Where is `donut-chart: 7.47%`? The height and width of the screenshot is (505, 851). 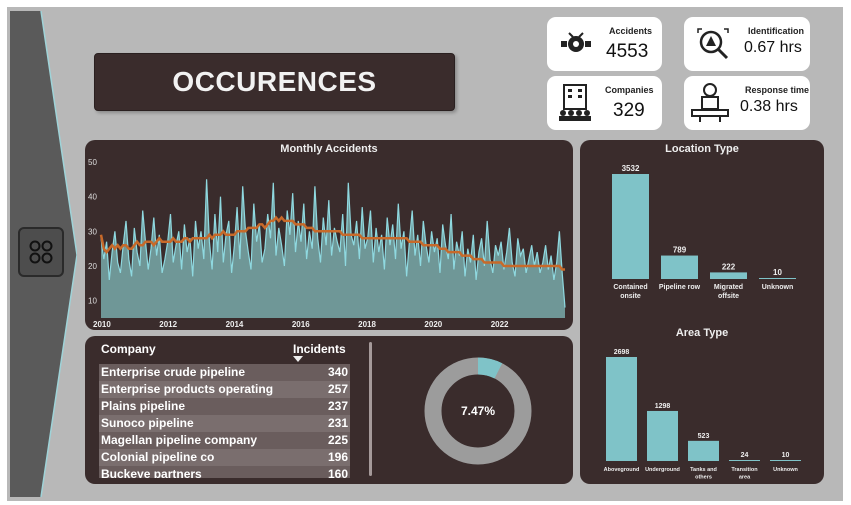
donut-chart: 7.47% is located at coordinates (478, 411).